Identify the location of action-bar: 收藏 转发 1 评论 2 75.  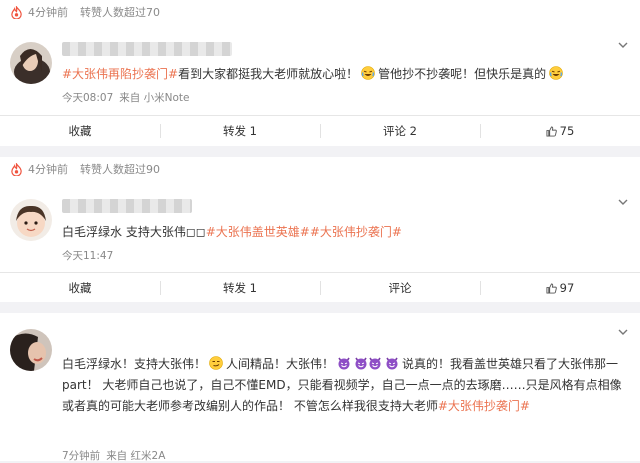
(320, 130).